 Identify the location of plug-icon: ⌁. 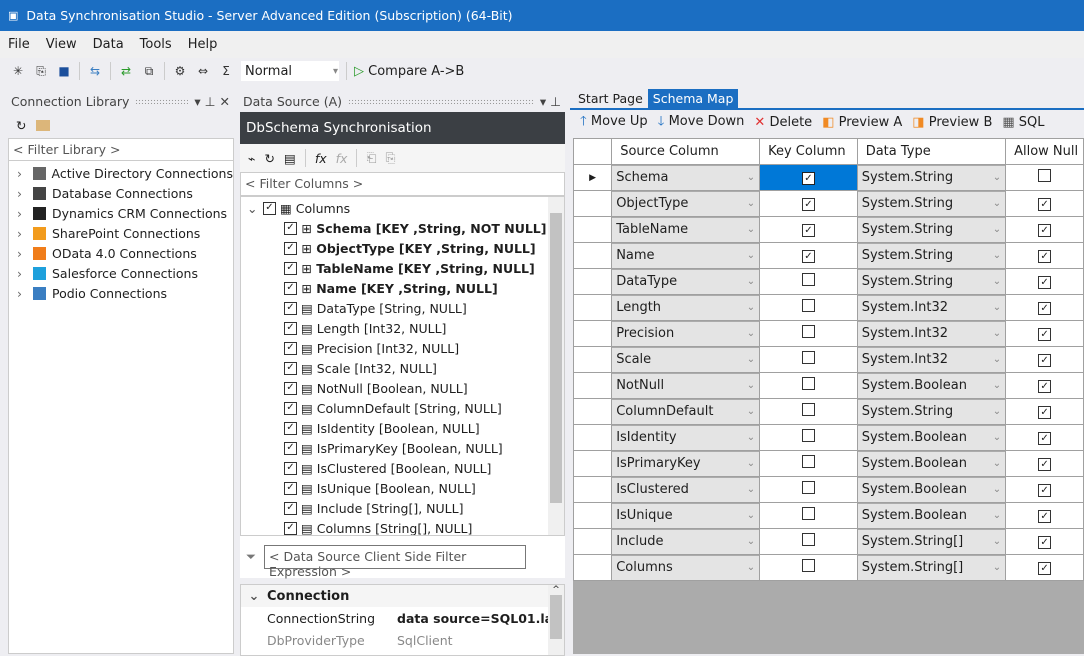
(252, 158).